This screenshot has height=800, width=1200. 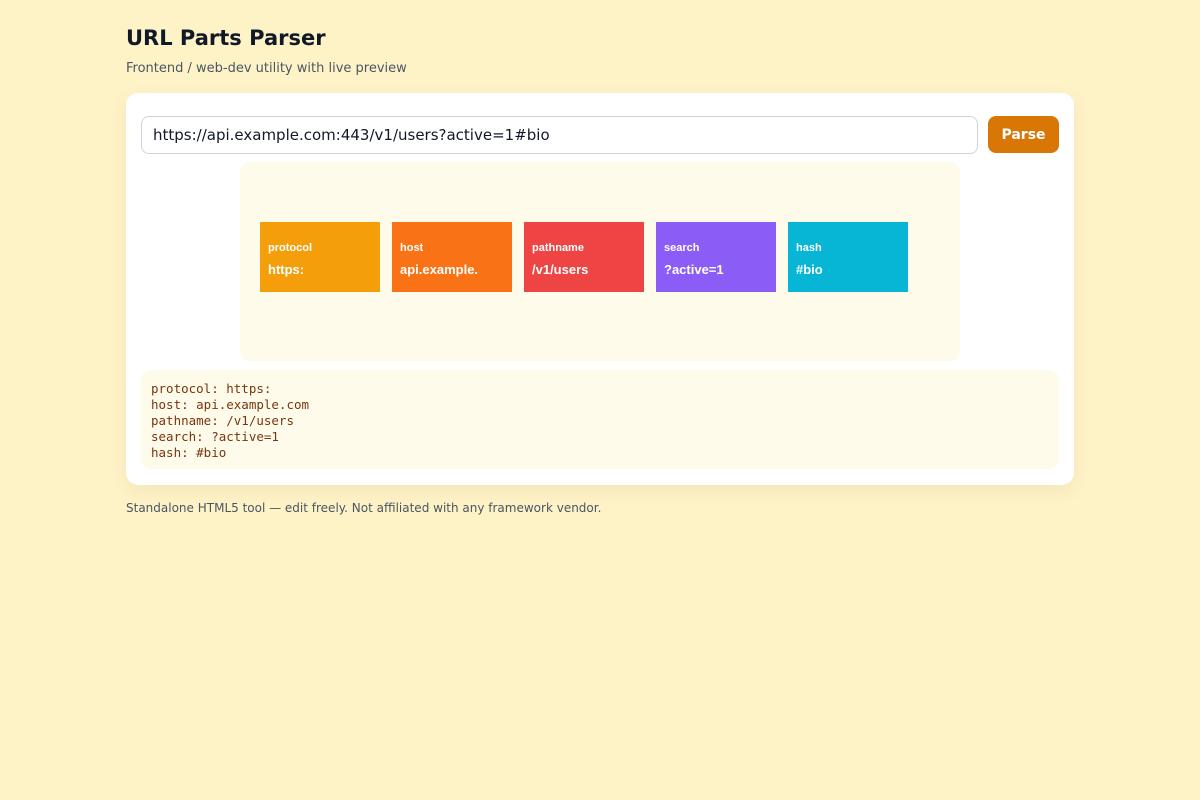 I want to click on parse-button: Parse, so click(x=1023, y=134).